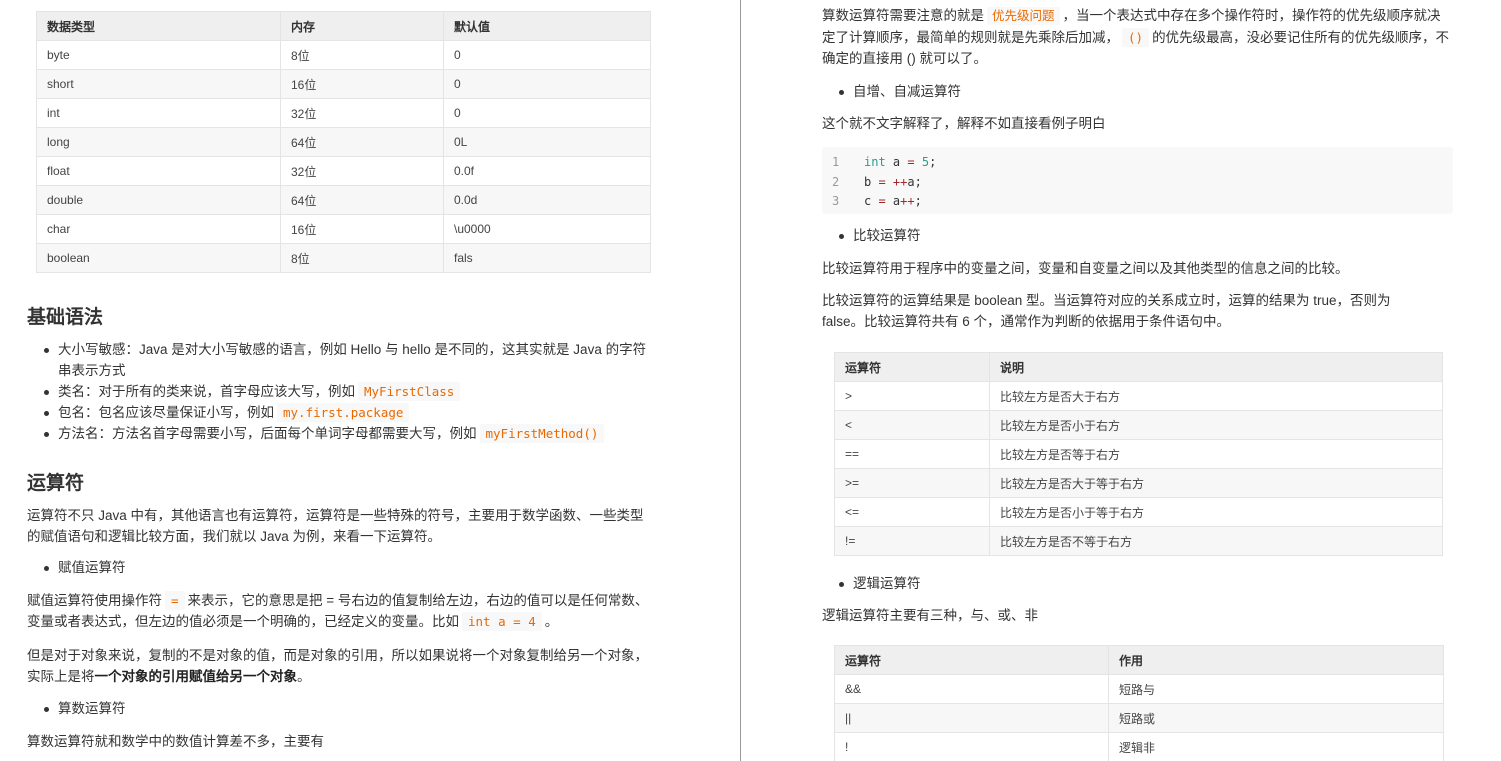  I want to click on table-row: <= 比较左方是否小于等于右方, so click(1138, 512).